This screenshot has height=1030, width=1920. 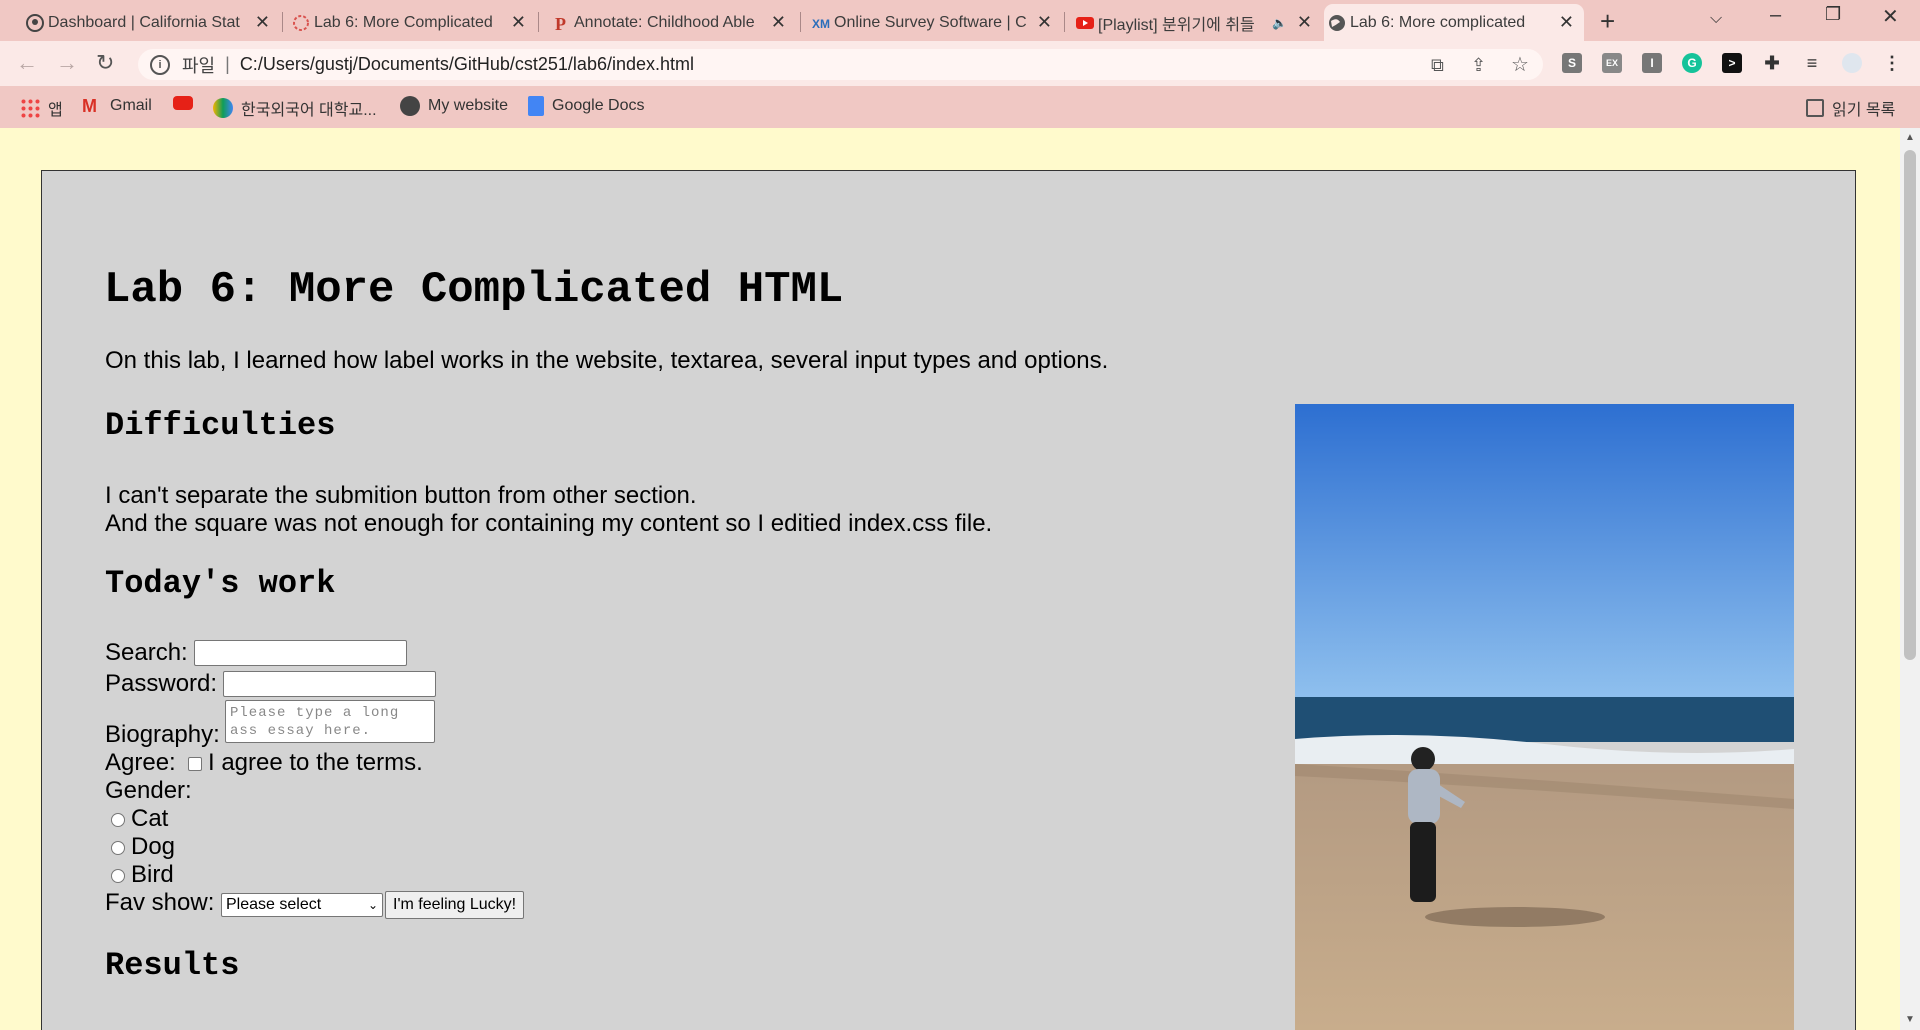 I want to click on tab-survey: XM Online Survey Software | C ✕, so click(x=935, y=22).